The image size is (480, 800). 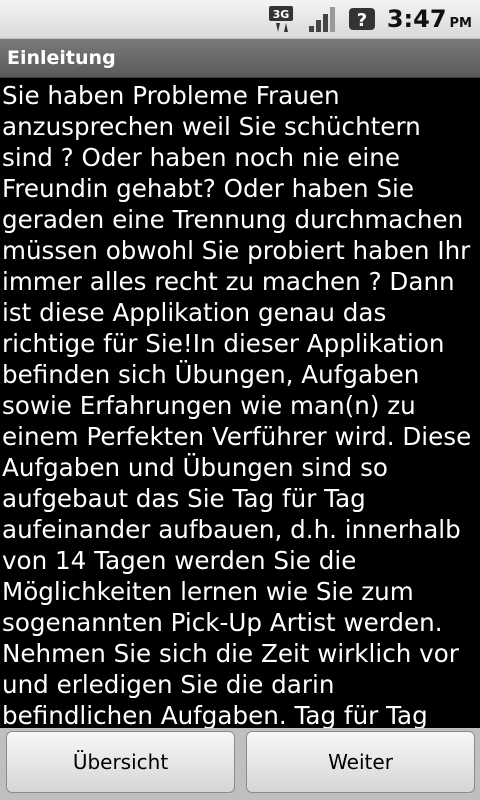 I want to click on unknown-status-icon: ?, so click(x=361, y=19).